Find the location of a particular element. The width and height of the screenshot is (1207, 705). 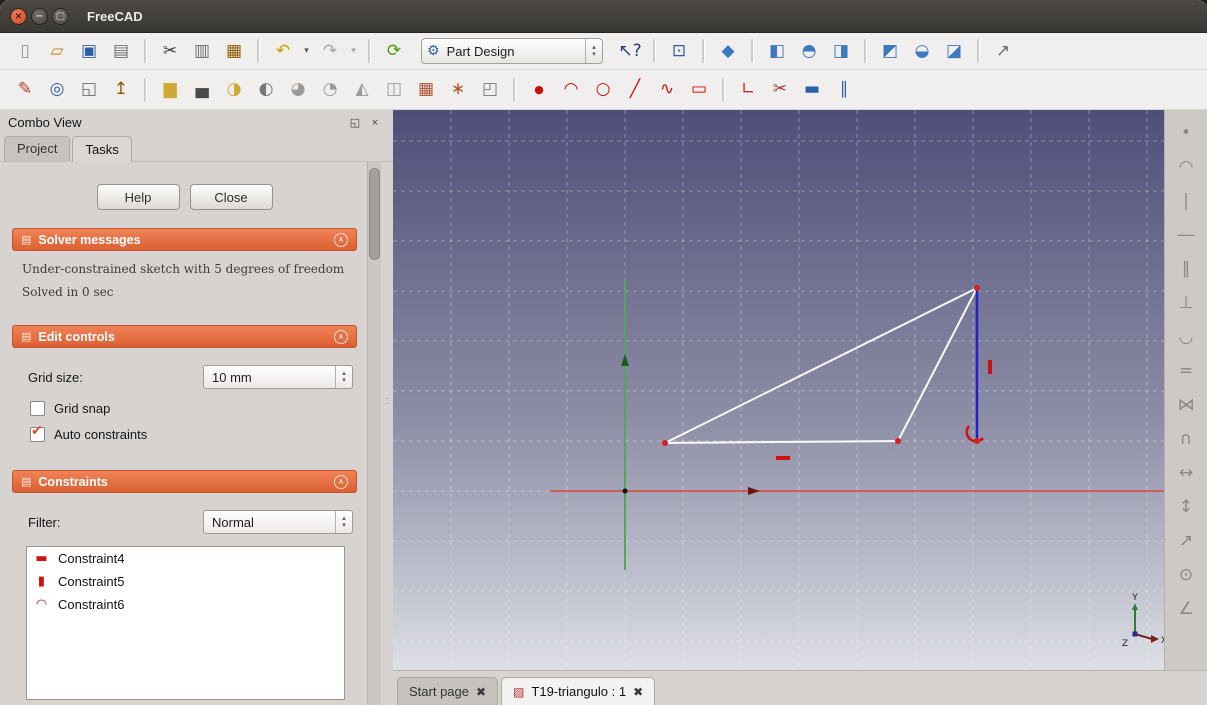

constrain-parallel-icon: ∥ is located at coordinates (1186, 269).